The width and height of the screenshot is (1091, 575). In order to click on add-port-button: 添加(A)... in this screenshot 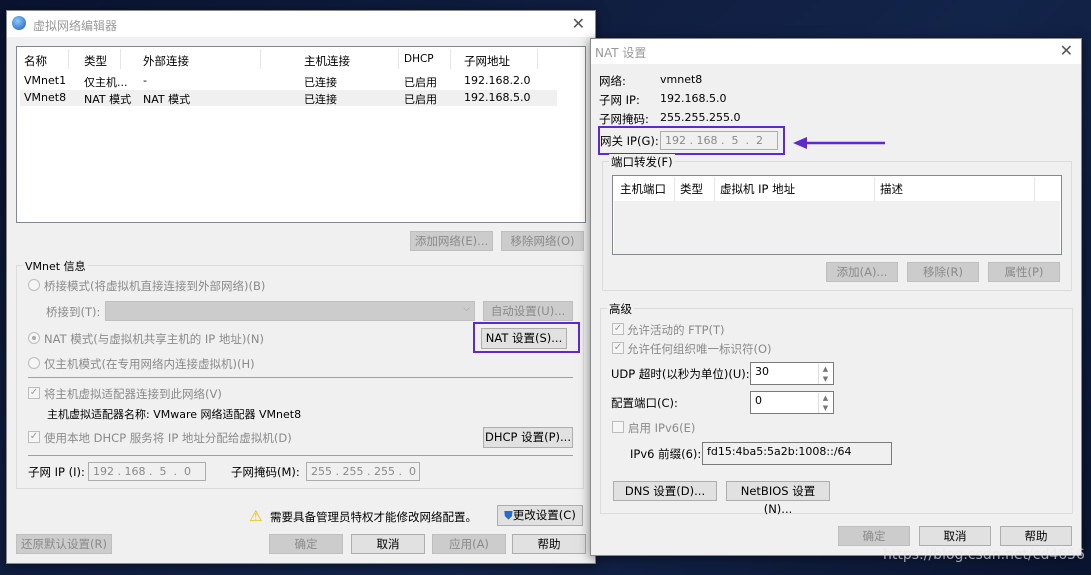, I will do `click(862, 272)`.